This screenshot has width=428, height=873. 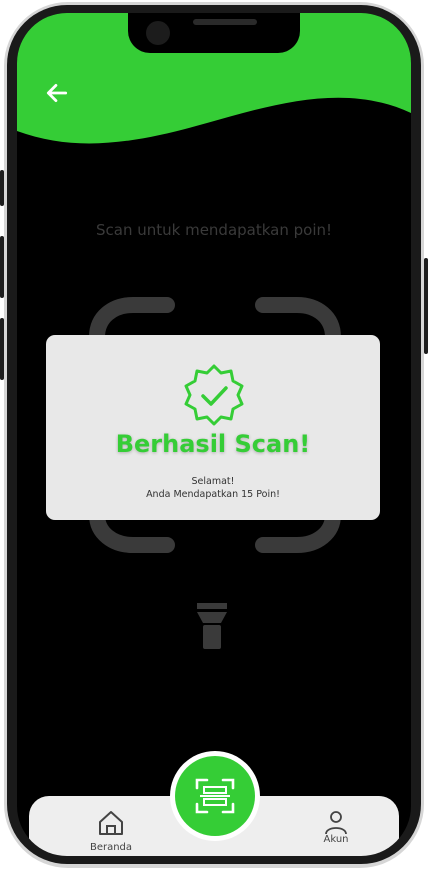 I want to click on arrow-left-icon, so click(x=57, y=93).